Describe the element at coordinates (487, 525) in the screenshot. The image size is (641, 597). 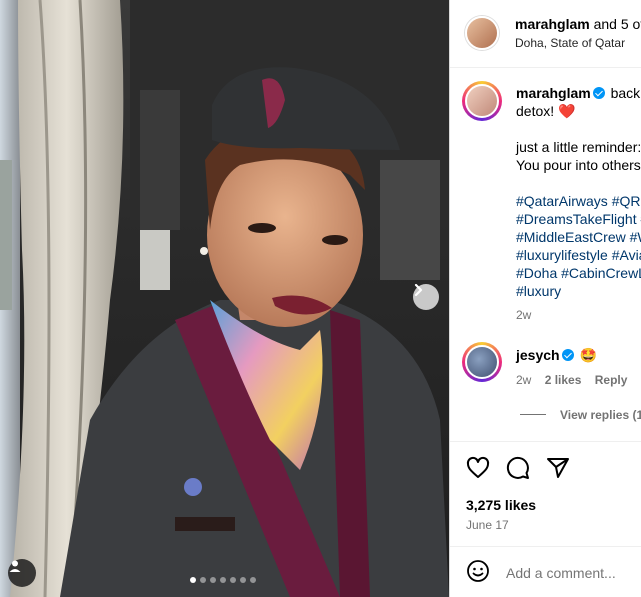
I see `post-date: June 17` at that location.